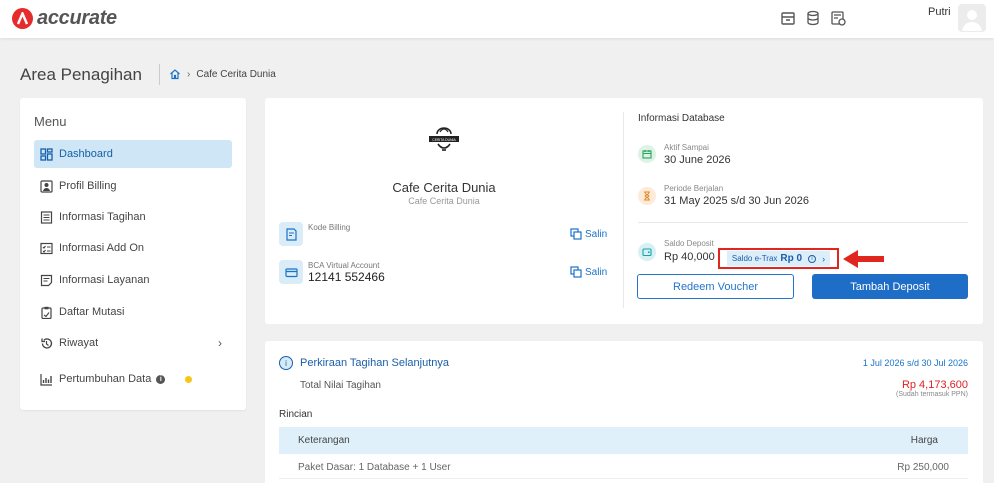 The height and width of the screenshot is (483, 994). What do you see at coordinates (934, 385) in the screenshot?
I see `total-value: Rp 4,173,600` at bounding box center [934, 385].